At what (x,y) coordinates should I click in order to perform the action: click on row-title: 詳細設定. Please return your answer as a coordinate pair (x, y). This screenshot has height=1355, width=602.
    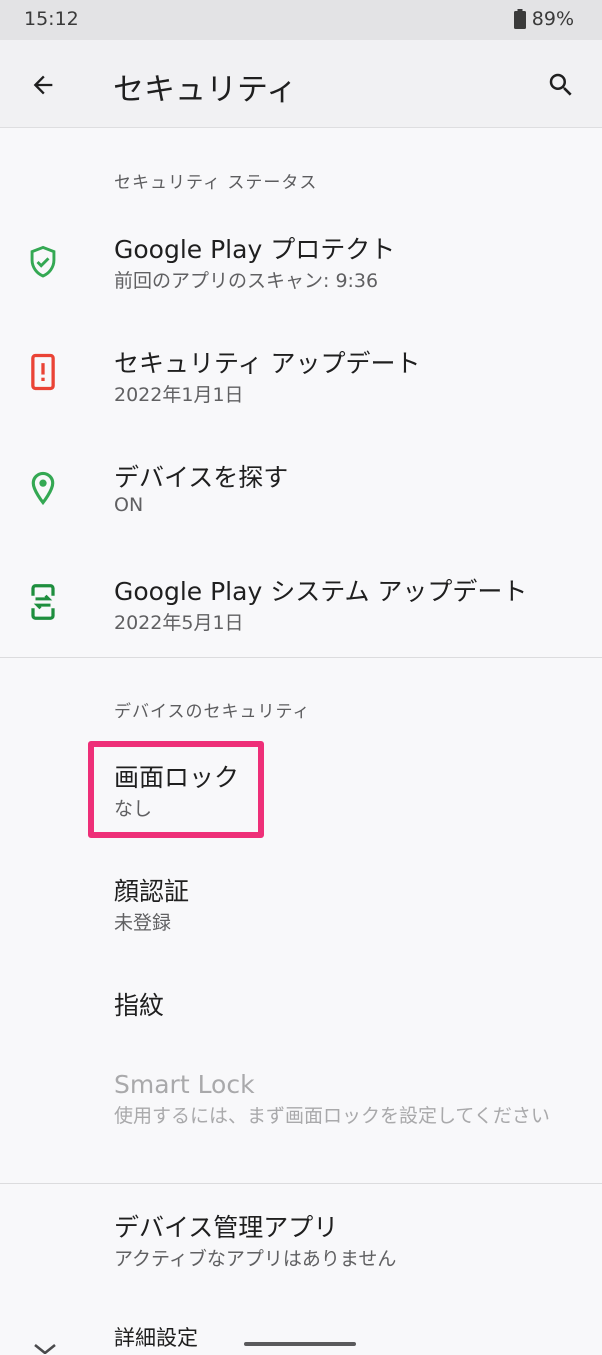
    Looking at the image, I should click on (156, 1338).